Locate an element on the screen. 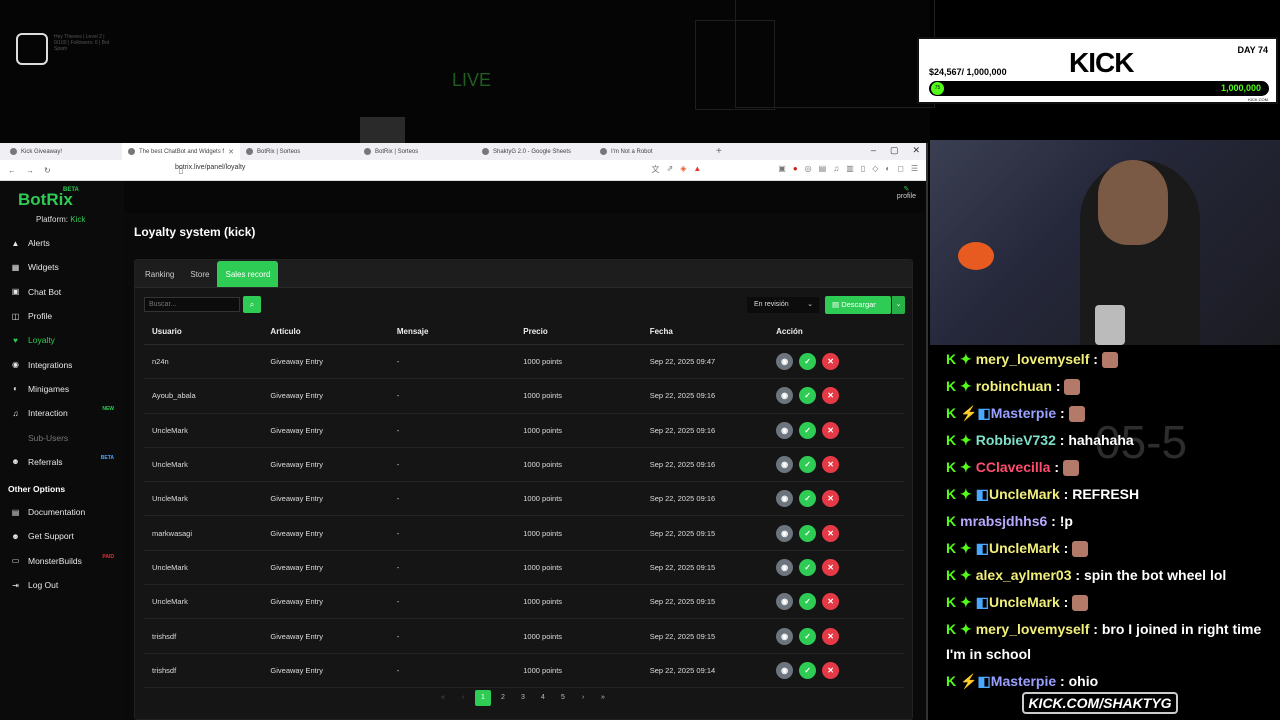 The height and width of the screenshot is (720, 1280). extension-icon: ● is located at coordinates (795, 169).